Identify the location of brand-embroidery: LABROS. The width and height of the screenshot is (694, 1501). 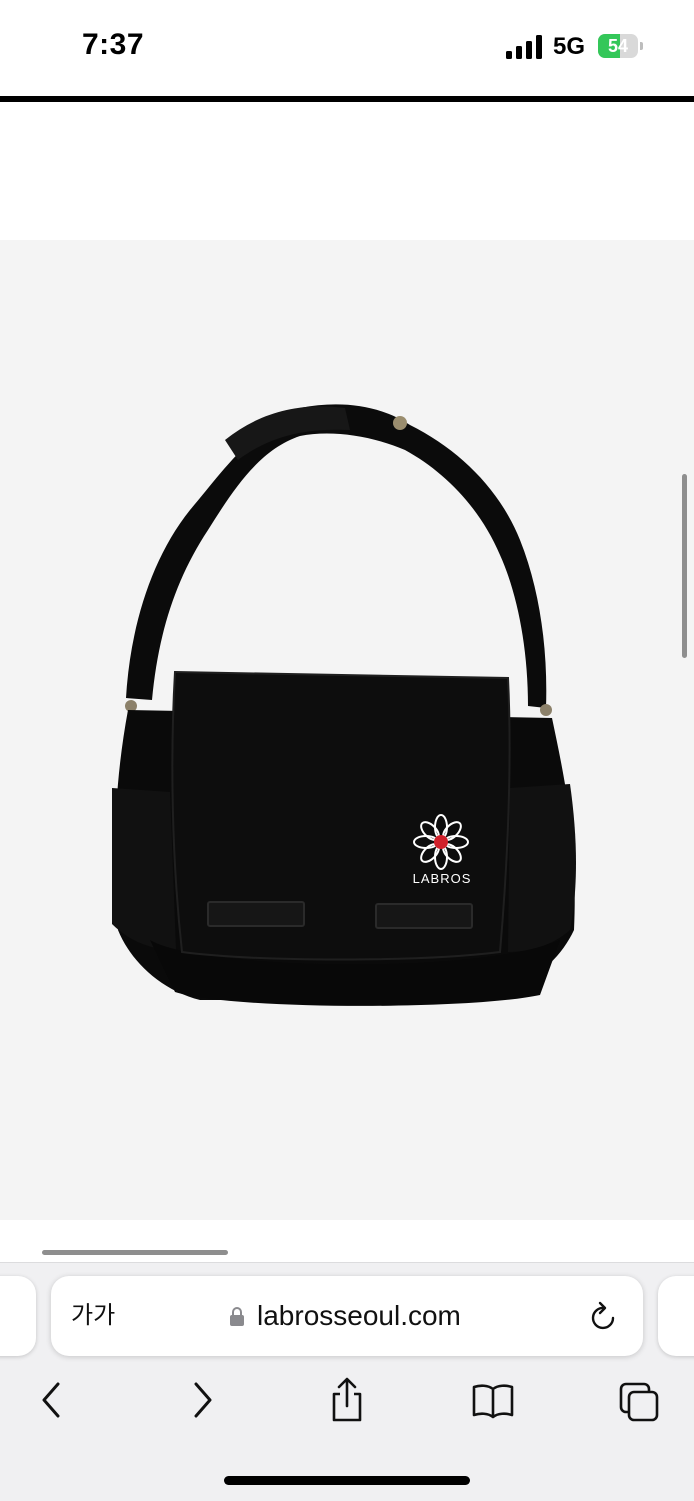
(442, 878).